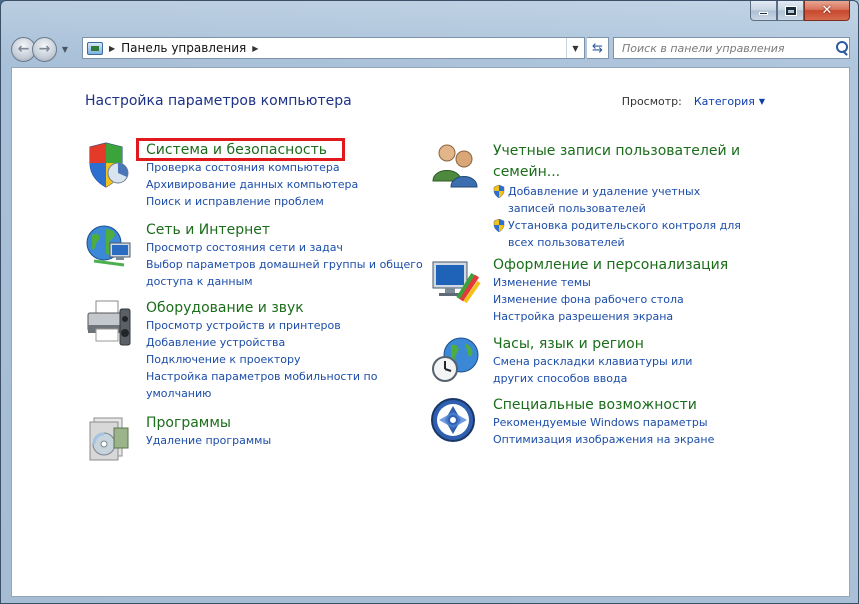 This screenshot has height=604, width=859. What do you see at coordinates (109, 439) in the screenshot?
I see `programs-icon` at bounding box center [109, 439].